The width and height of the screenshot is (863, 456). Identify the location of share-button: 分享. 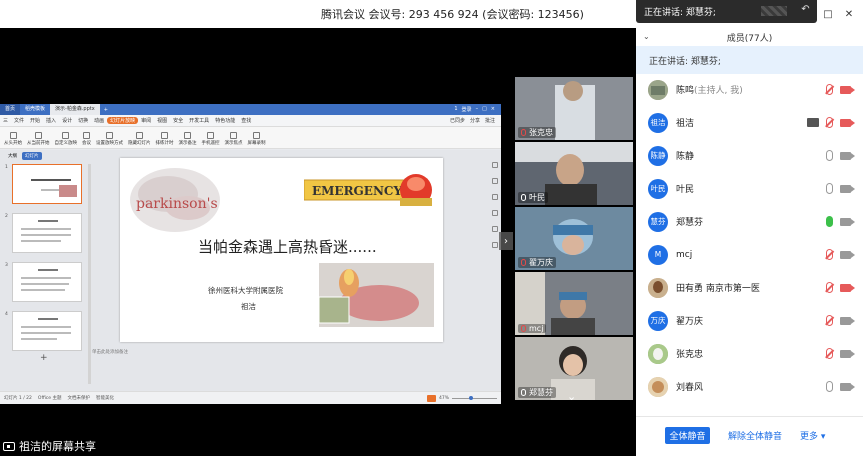
(475, 120).